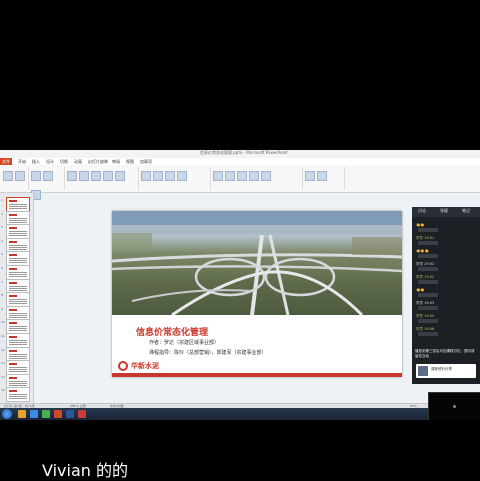 The width and height of the screenshot is (480, 481). I want to click on slides-group, so click(47, 183).